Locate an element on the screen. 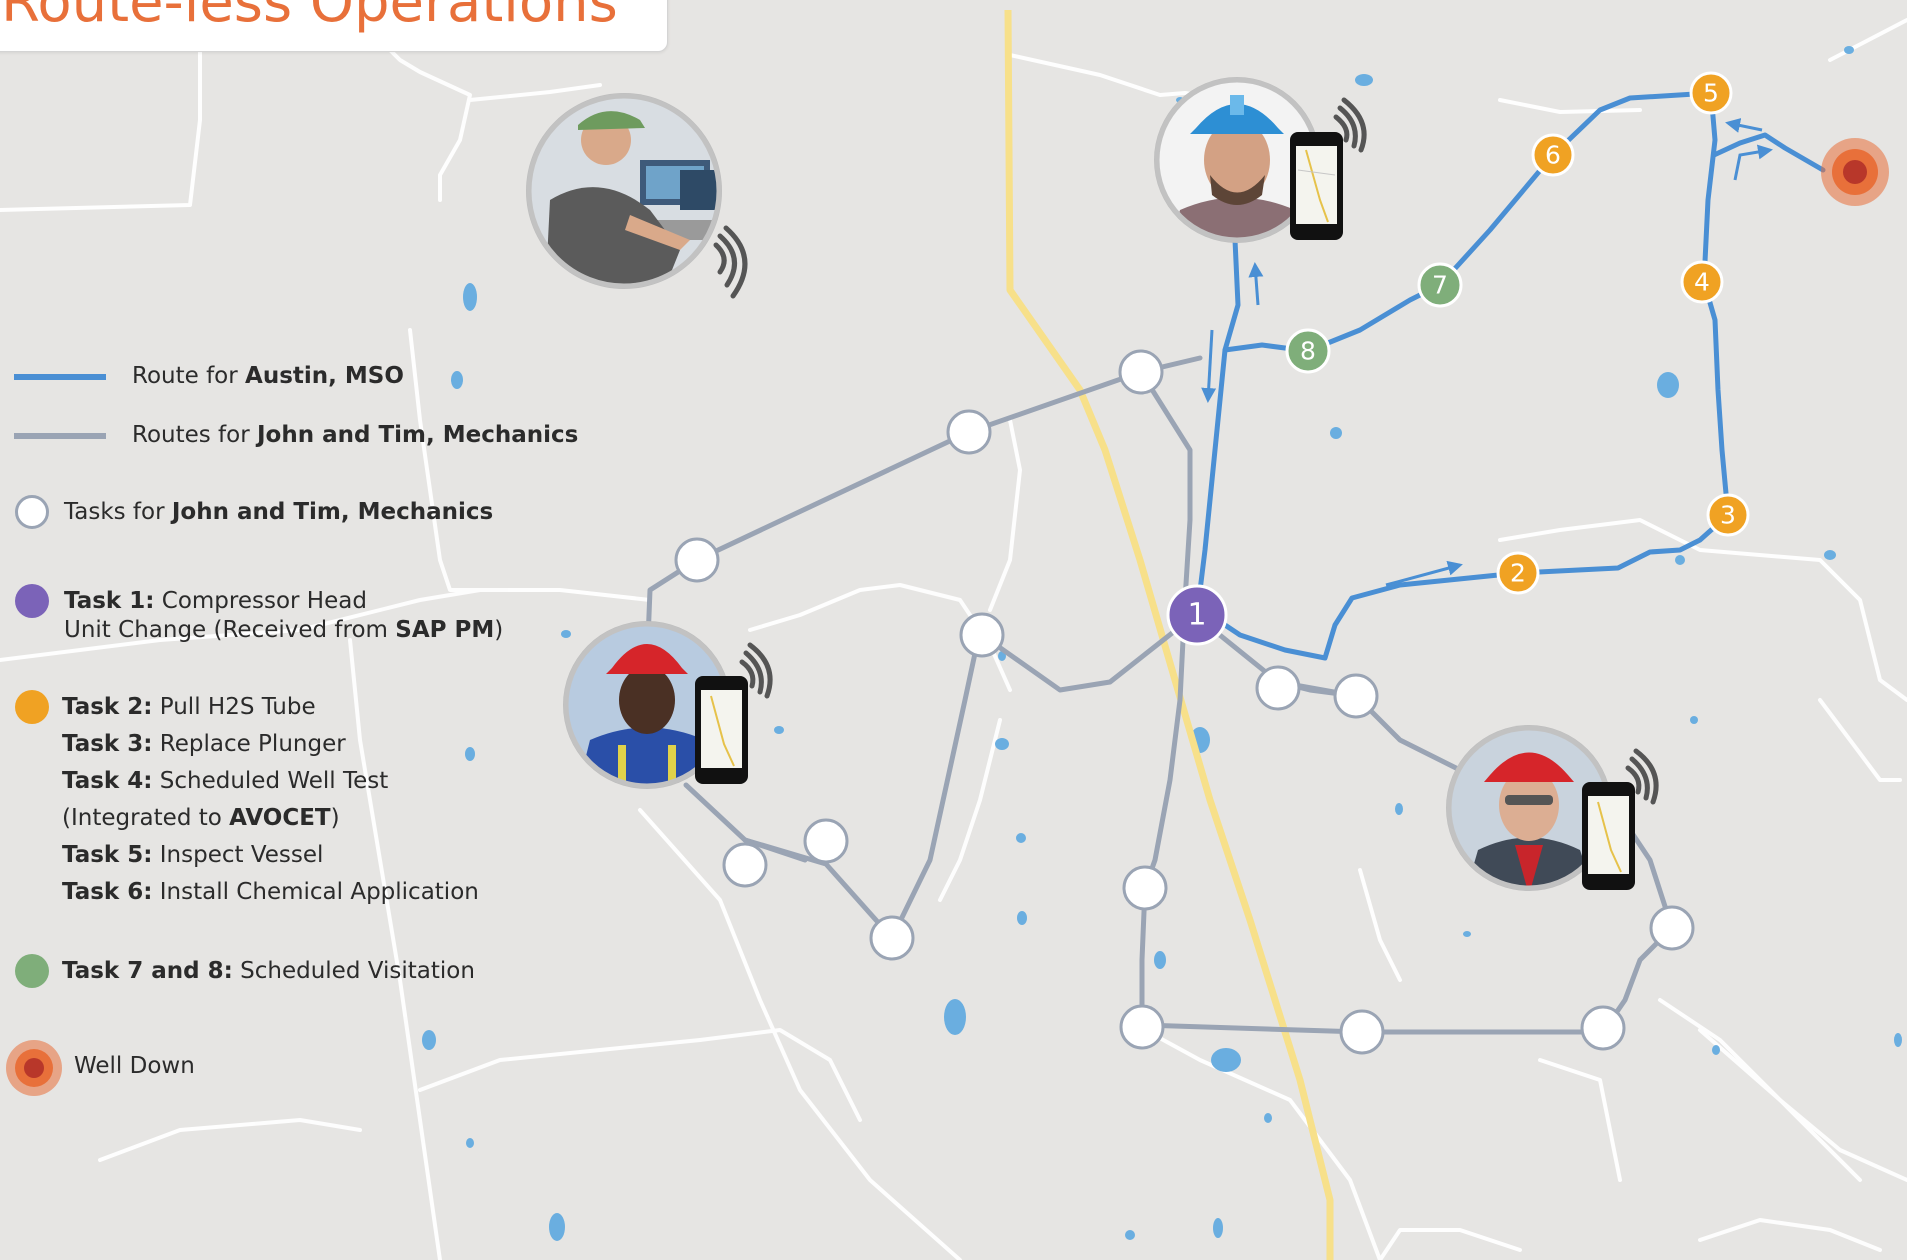 The image size is (1907, 1260). task-5-number: 5 is located at coordinates (1711, 93).